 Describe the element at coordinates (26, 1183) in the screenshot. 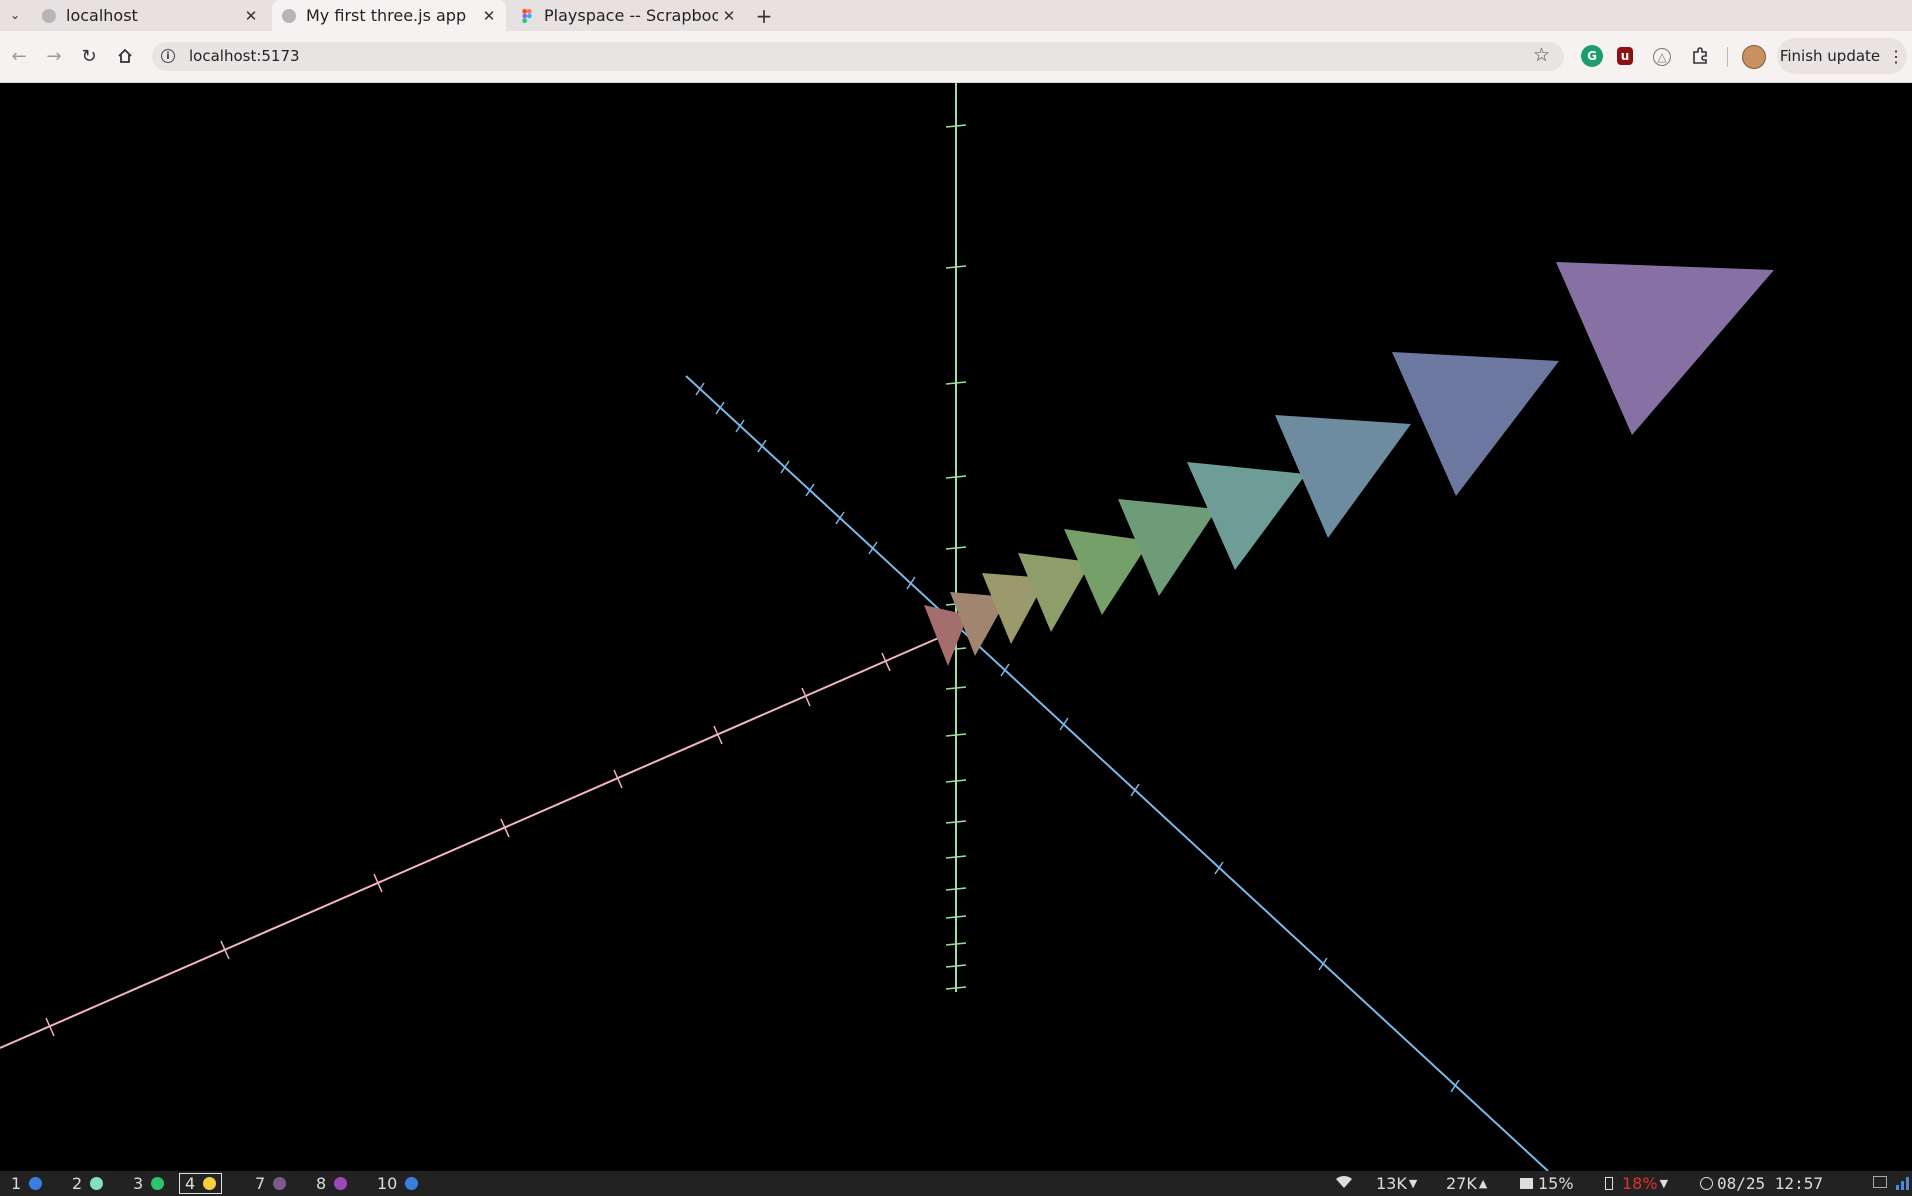

I see `workspace-1: 1` at that location.